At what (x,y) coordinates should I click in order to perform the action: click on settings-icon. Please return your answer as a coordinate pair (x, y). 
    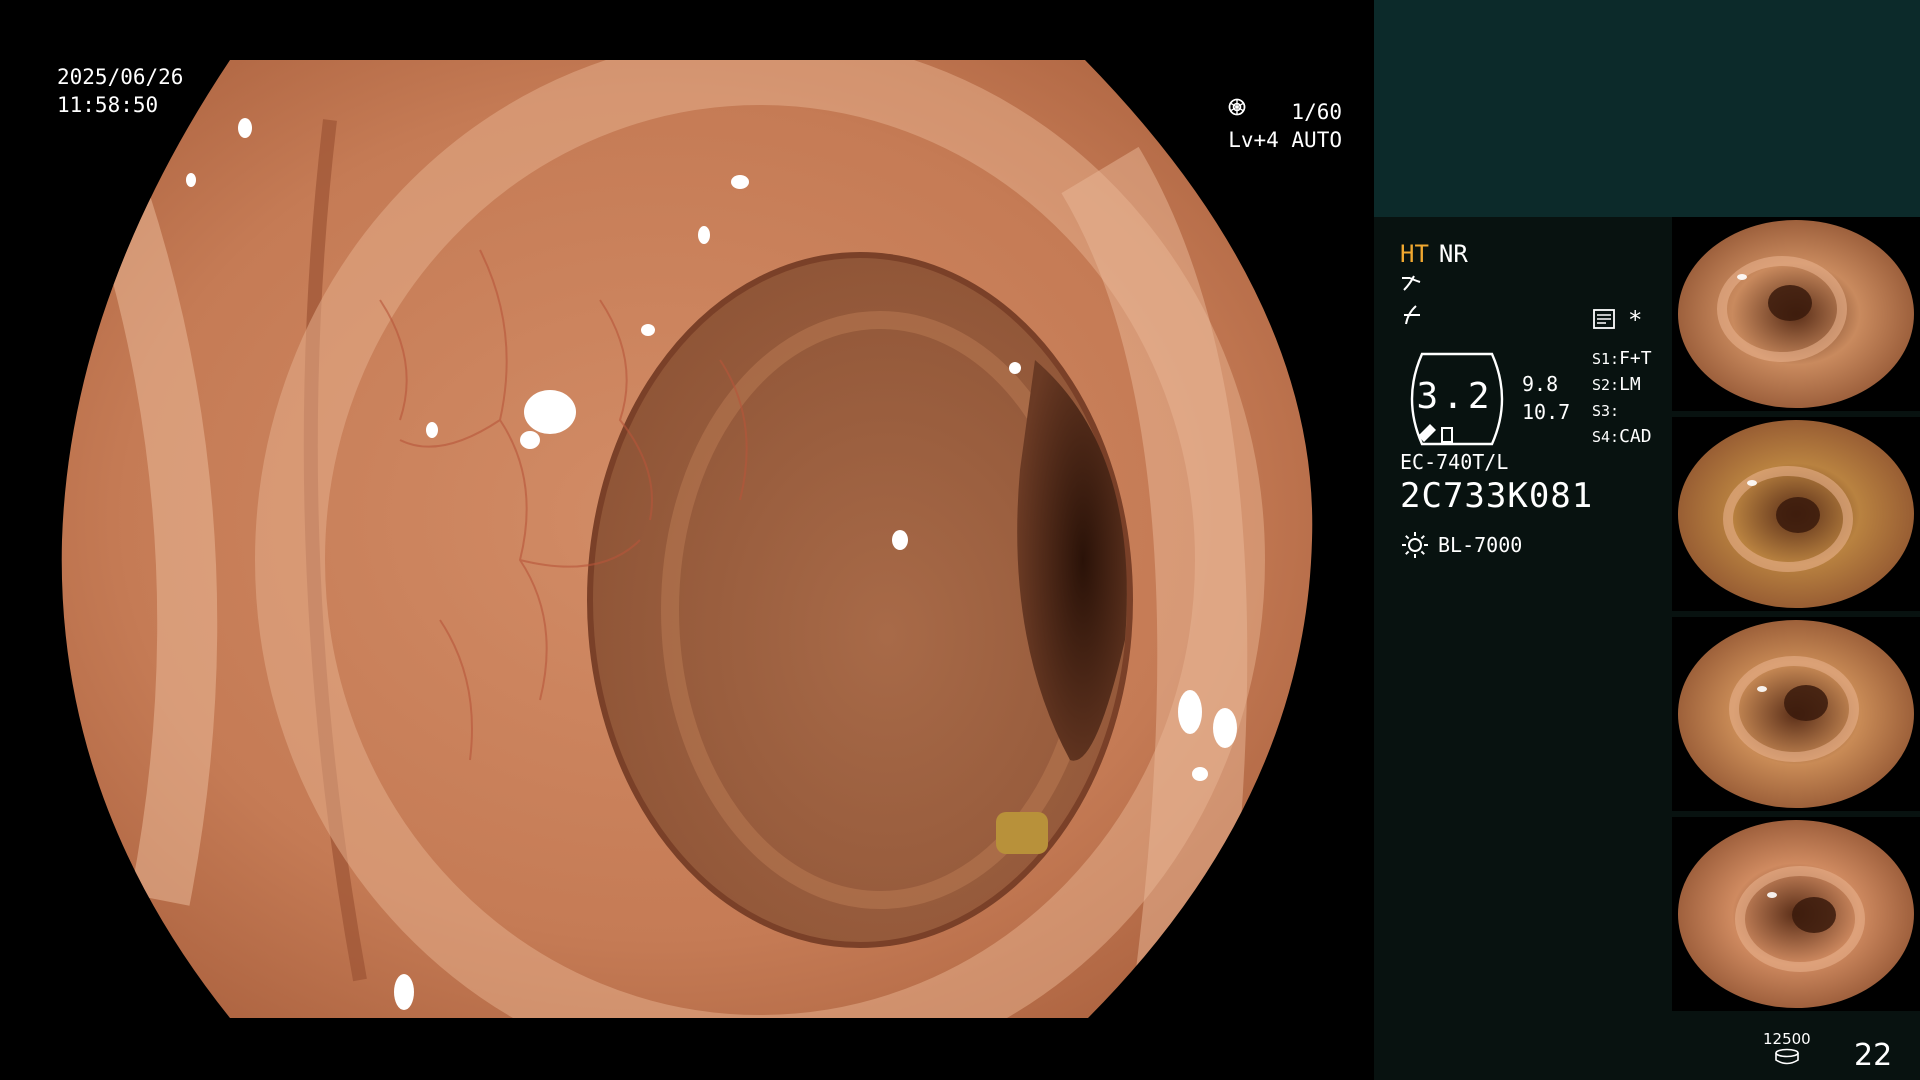
    Looking at the image, I should click on (1604, 319).